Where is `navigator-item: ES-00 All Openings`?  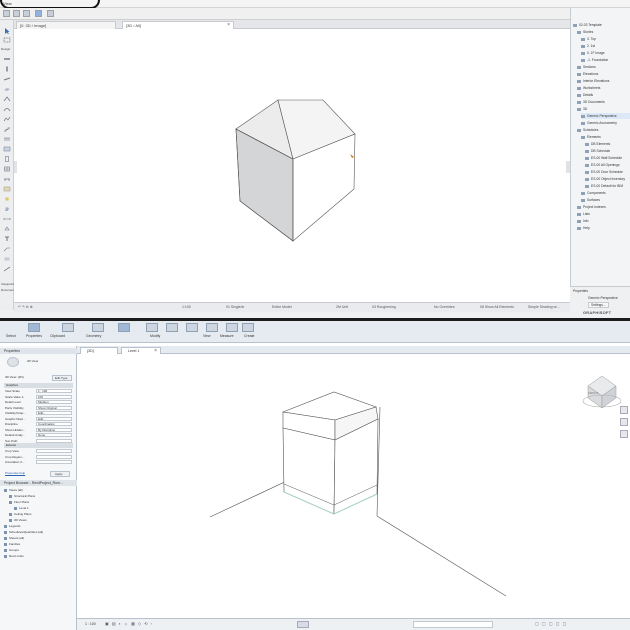
navigator-item: ES-00 All Openings is located at coordinates (607, 165).